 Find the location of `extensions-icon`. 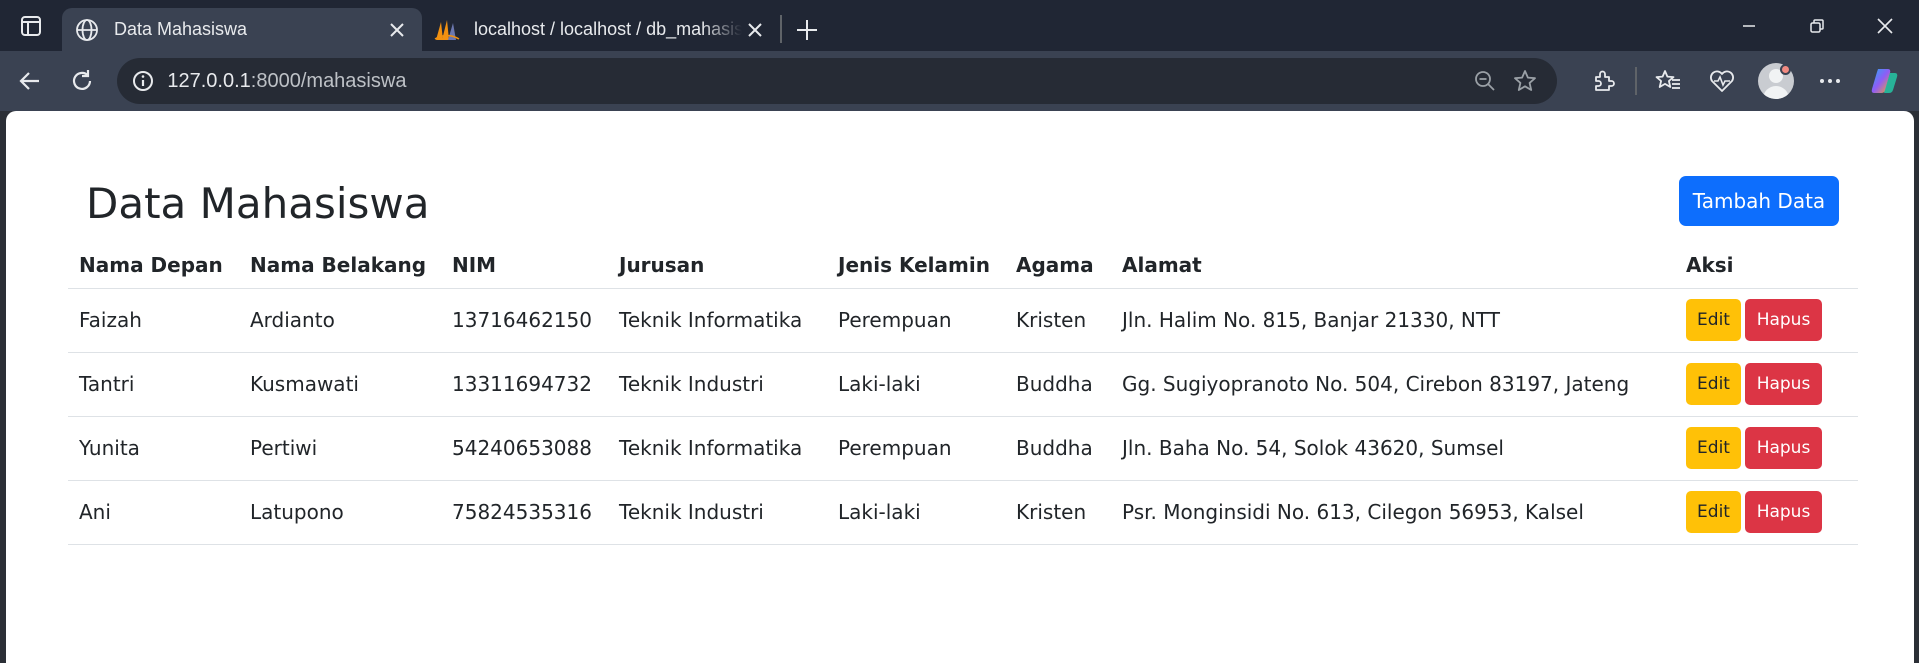

extensions-icon is located at coordinates (1604, 81).